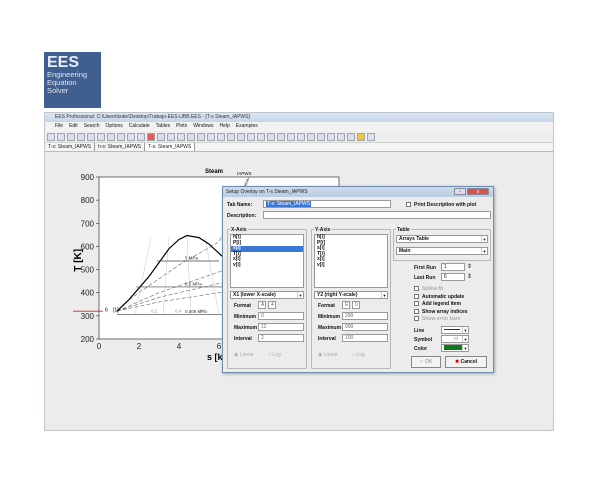  What do you see at coordinates (114, 126) in the screenshot?
I see `menu-options: Options` at bounding box center [114, 126].